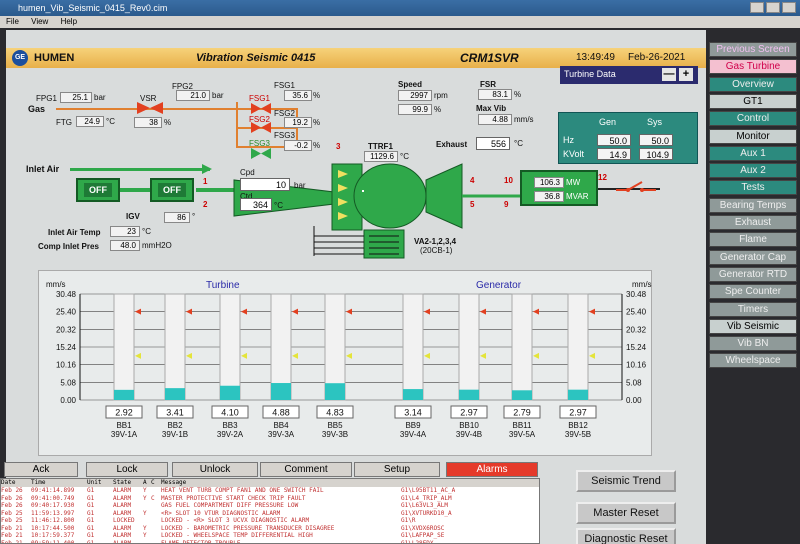 The width and height of the screenshot is (800, 544). I want to click on maxvib-value: 4.88, so click(495, 119).